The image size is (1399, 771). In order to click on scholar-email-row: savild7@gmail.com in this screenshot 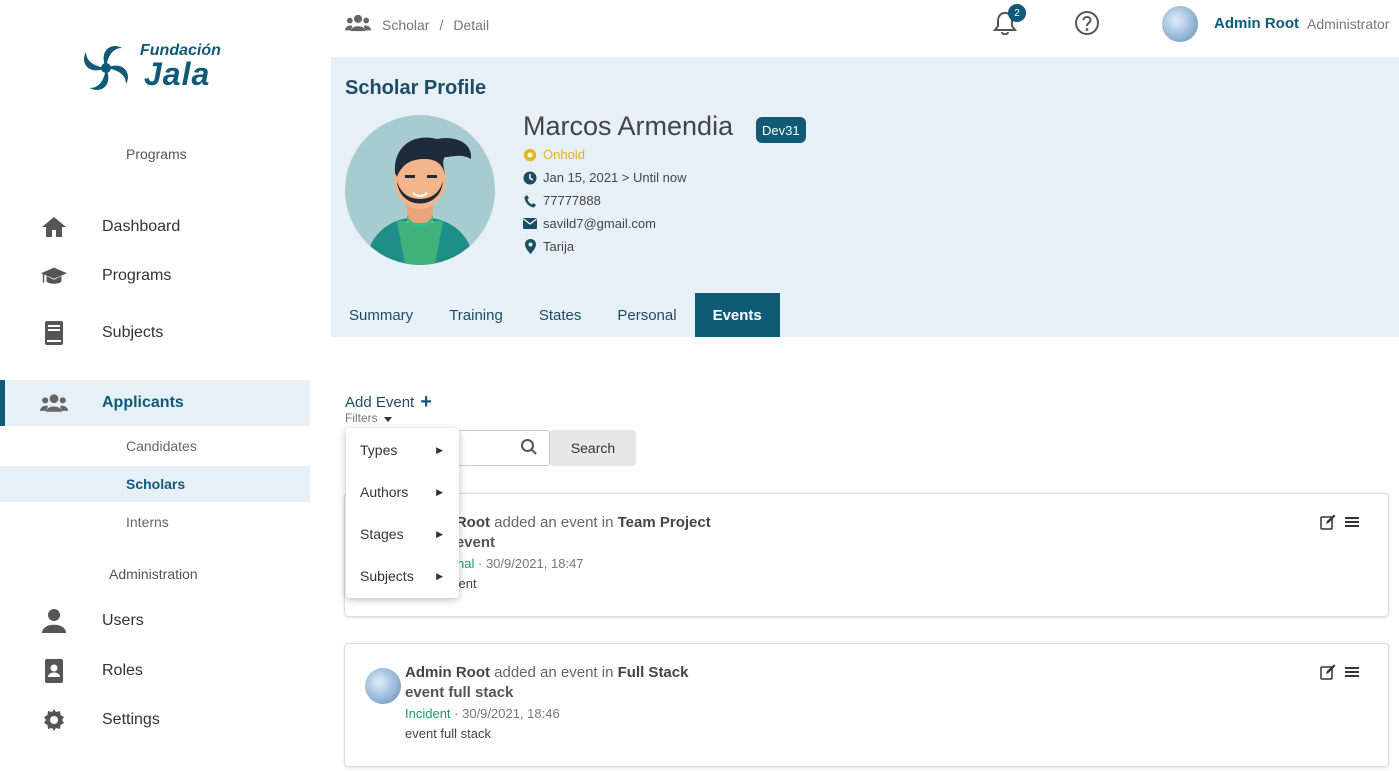, I will do `click(589, 223)`.